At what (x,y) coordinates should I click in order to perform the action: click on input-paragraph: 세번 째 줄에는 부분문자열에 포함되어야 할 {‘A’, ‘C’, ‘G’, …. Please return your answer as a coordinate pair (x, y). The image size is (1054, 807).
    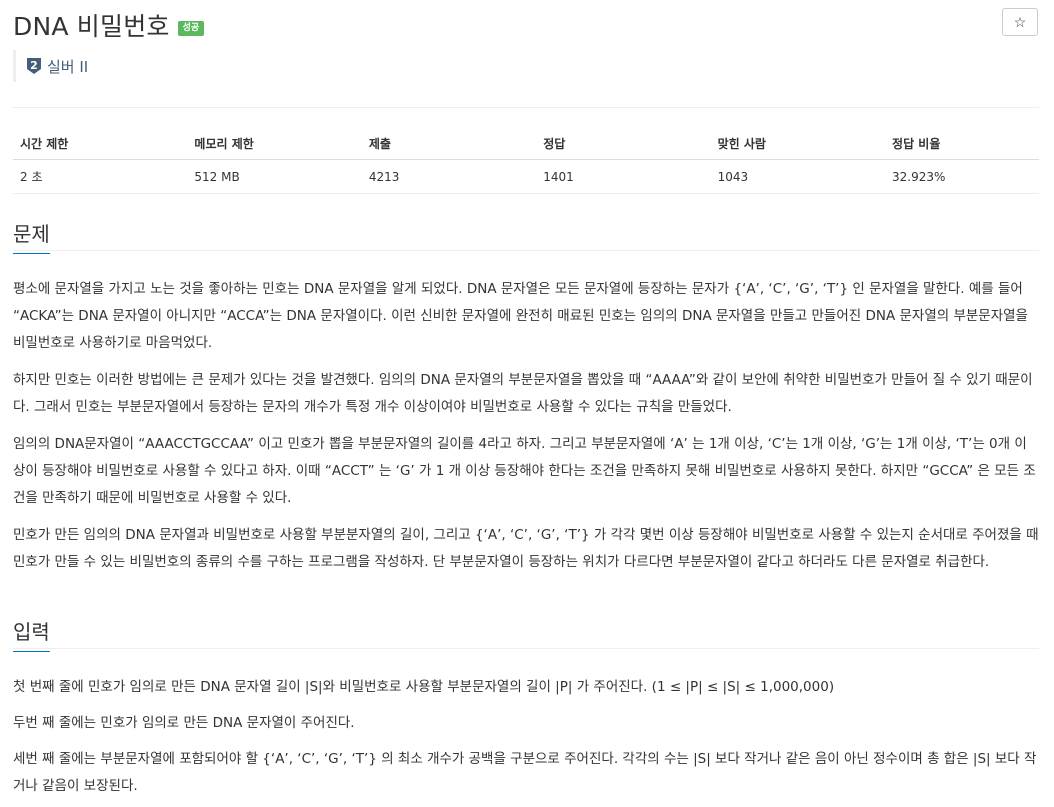
    Looking at the image, I should click on (525, 772).